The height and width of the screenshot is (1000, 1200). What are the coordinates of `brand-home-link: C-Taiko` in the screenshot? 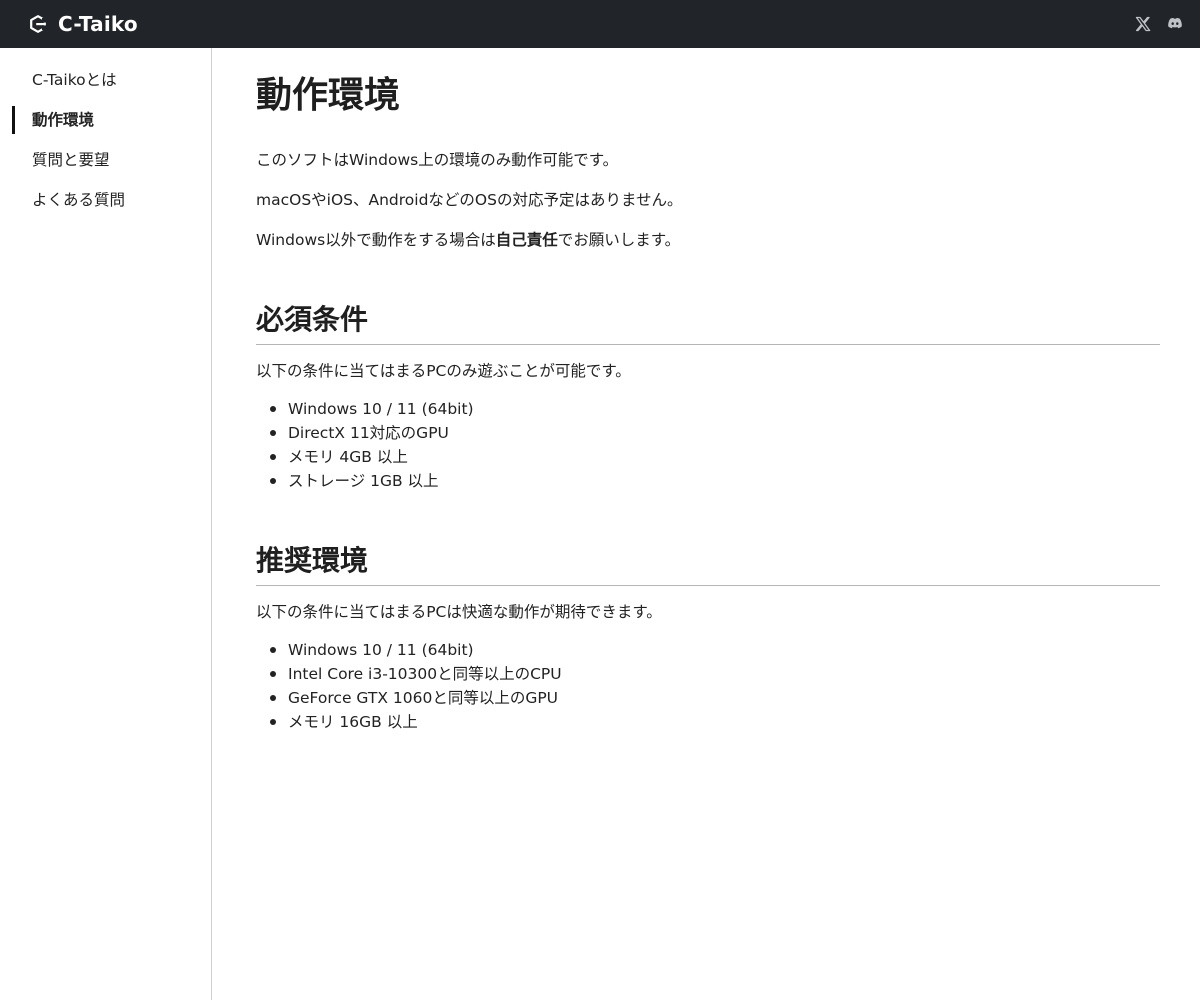 It's located at (83, 24).